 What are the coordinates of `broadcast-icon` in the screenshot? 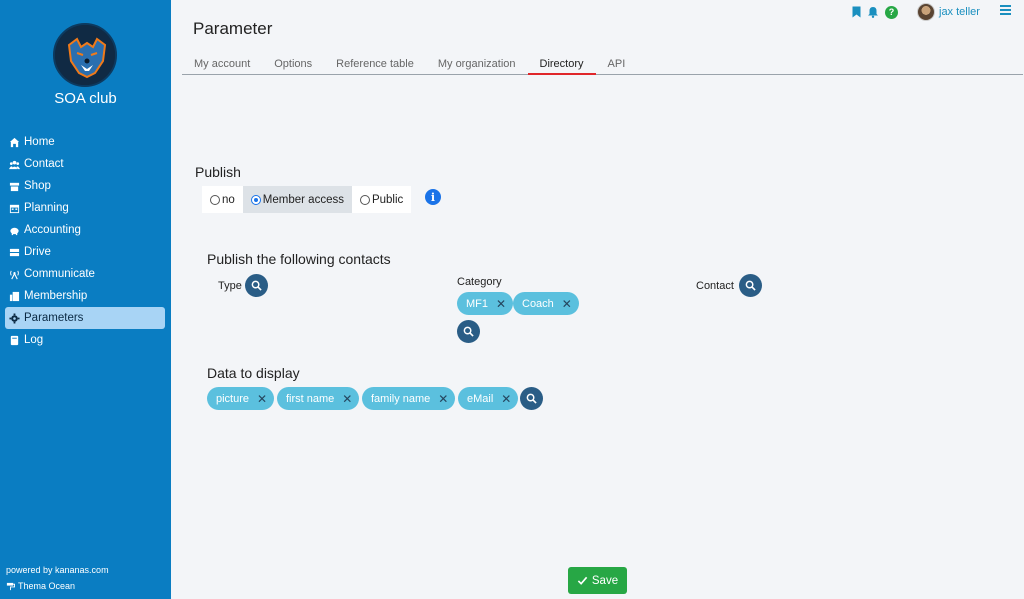 It's located at (14, 274).